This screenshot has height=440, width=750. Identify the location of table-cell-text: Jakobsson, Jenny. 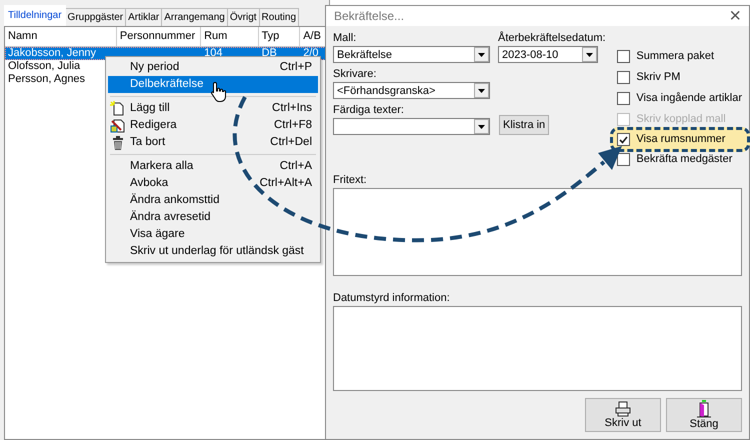
(52, 53).